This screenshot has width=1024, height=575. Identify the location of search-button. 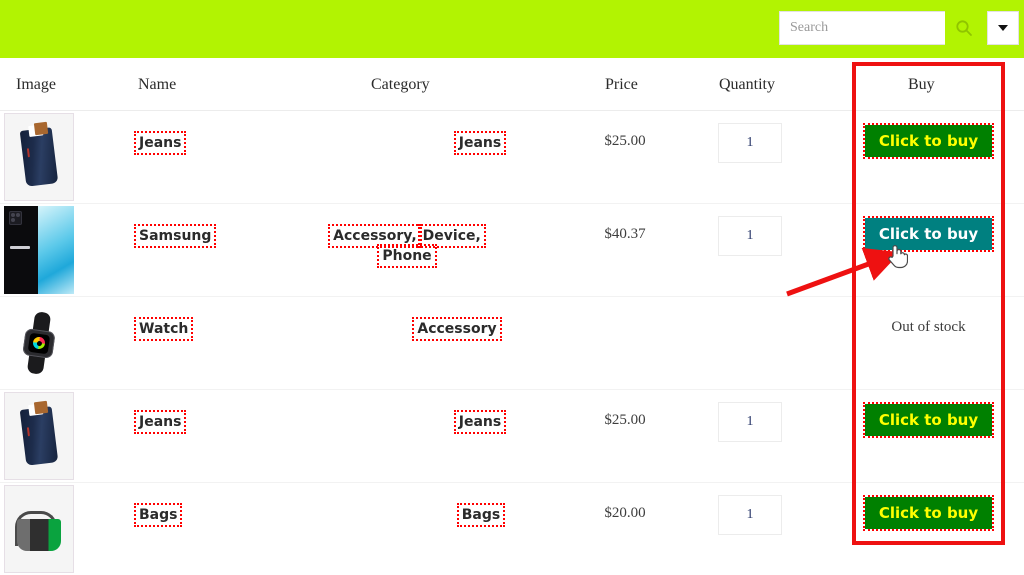
(964, 28).